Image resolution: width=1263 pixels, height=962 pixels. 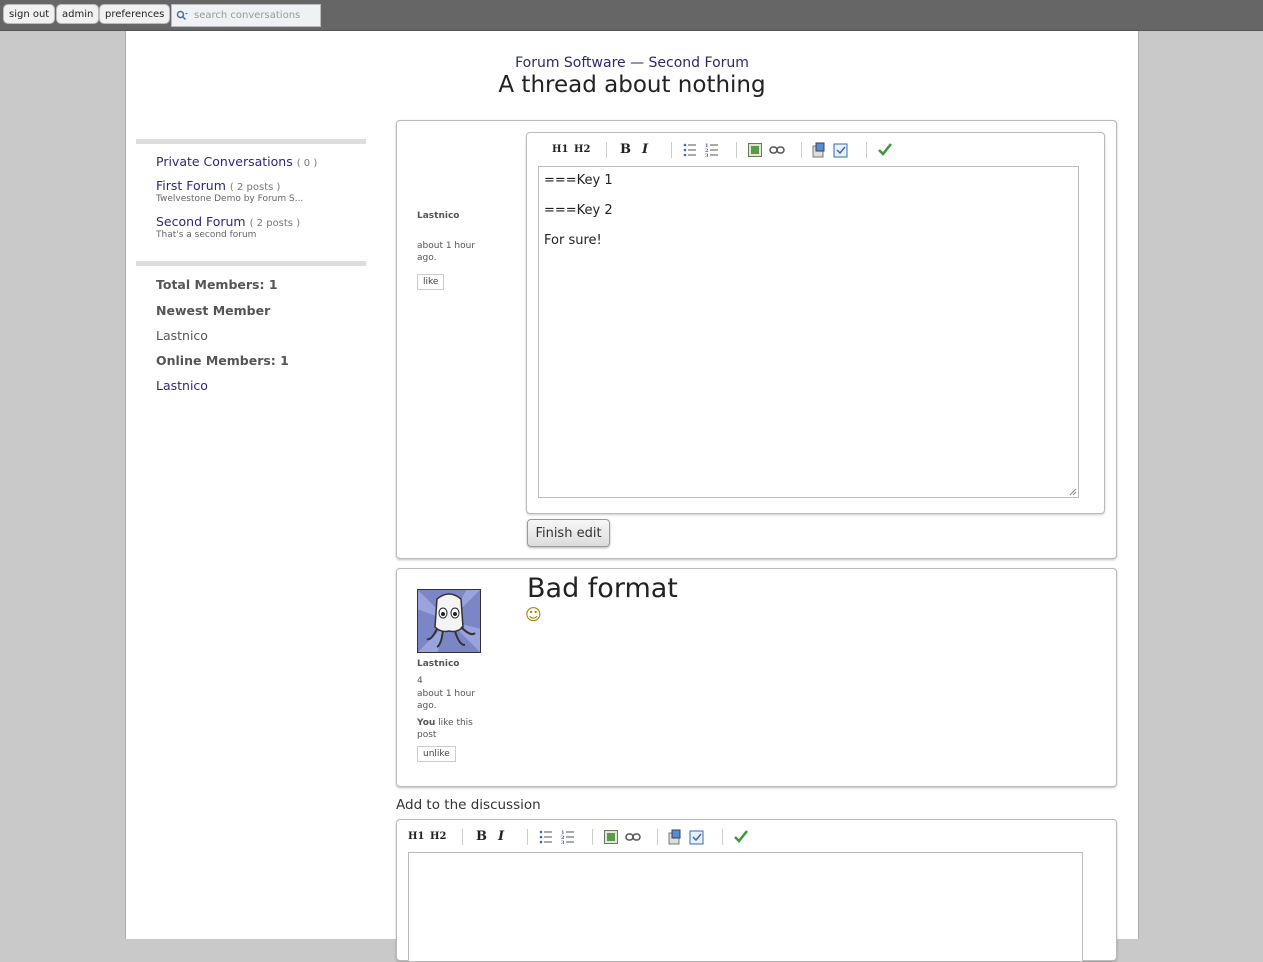 I want to click on sidebar-item-private-conversations: Private Conversations ( 0 ), so click(x=236, y=161).